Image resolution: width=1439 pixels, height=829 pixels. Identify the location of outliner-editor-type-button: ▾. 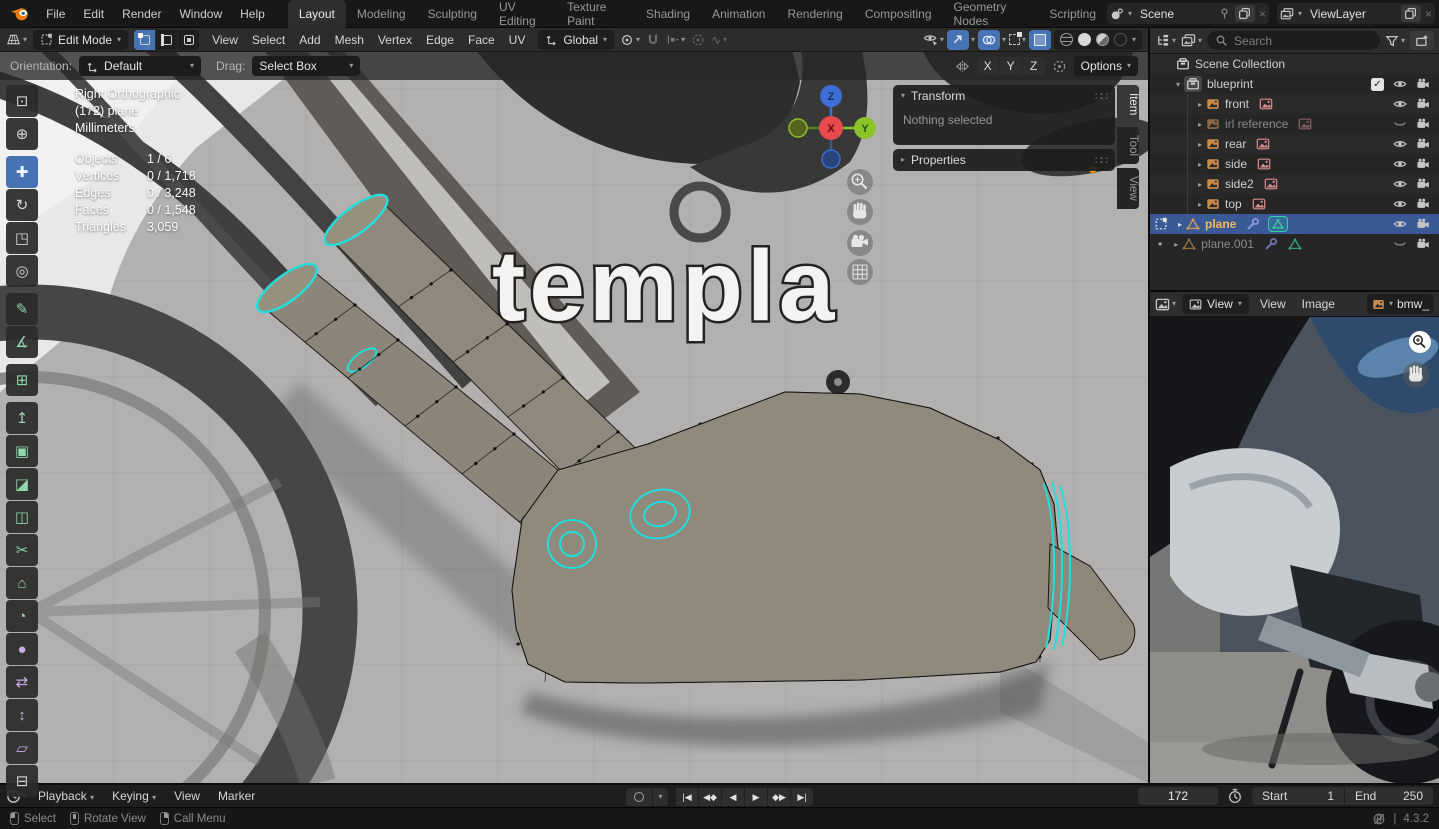
(1165, 40).